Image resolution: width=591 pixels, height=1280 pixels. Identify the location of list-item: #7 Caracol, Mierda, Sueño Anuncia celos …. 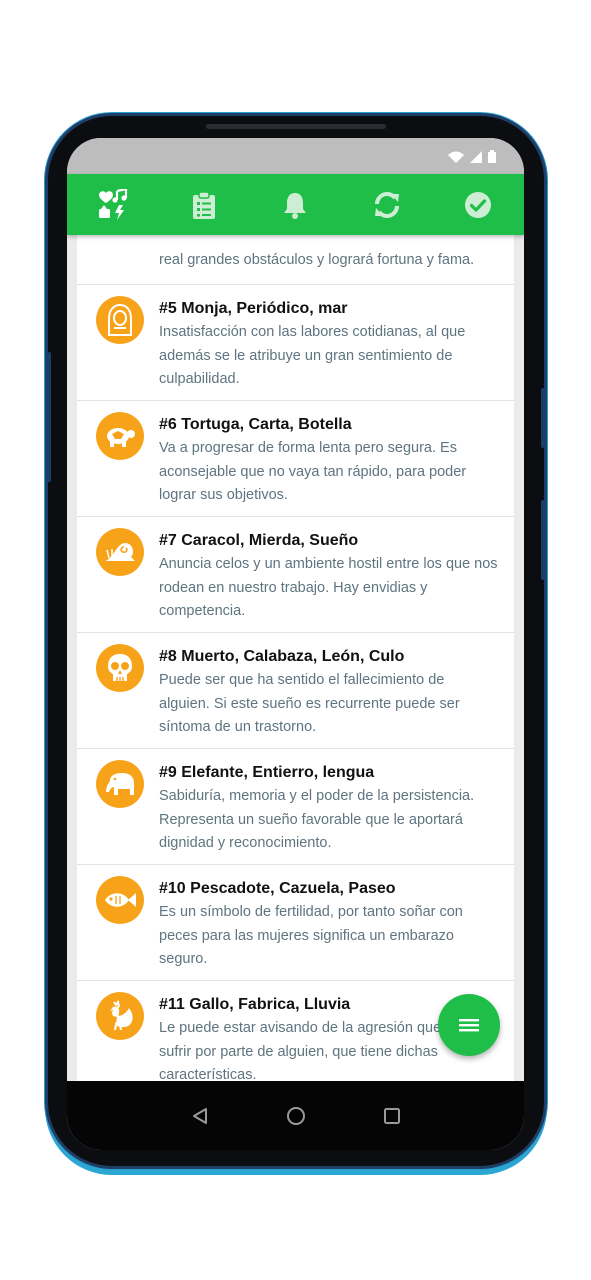
(295, 575).